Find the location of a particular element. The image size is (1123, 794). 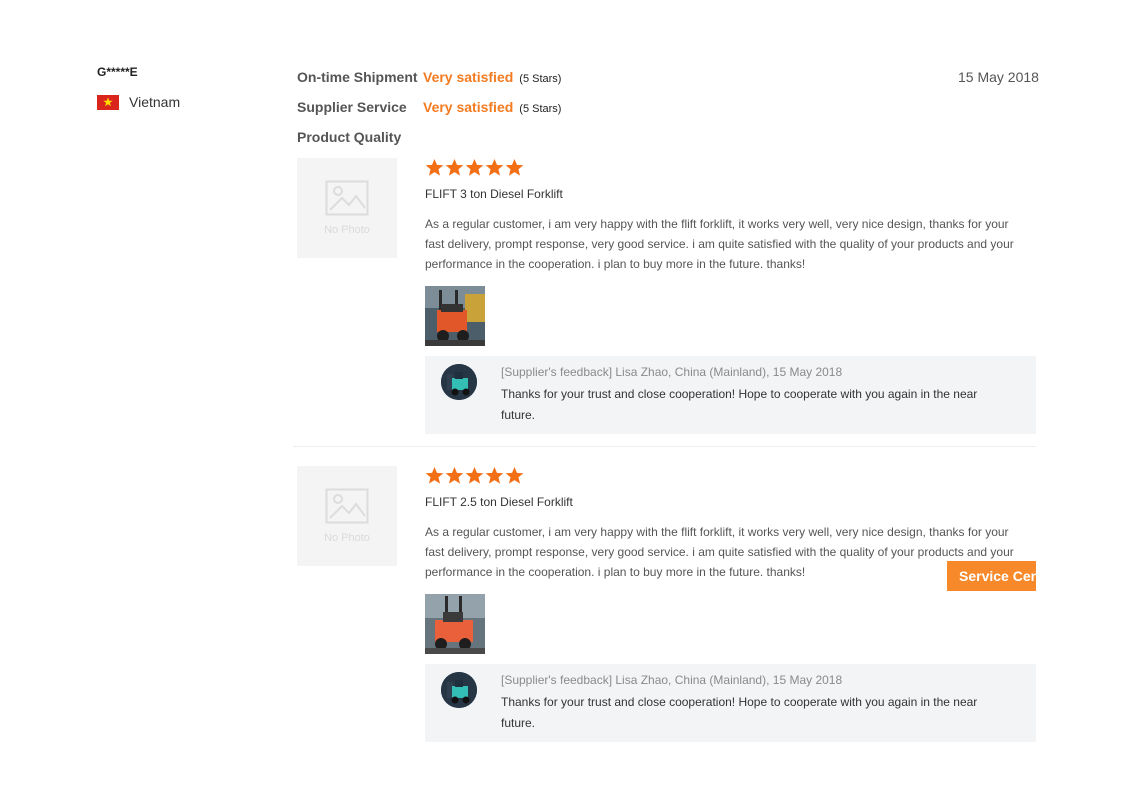

rating-row-quality: Product Quality is located at coordinates (360, 137).